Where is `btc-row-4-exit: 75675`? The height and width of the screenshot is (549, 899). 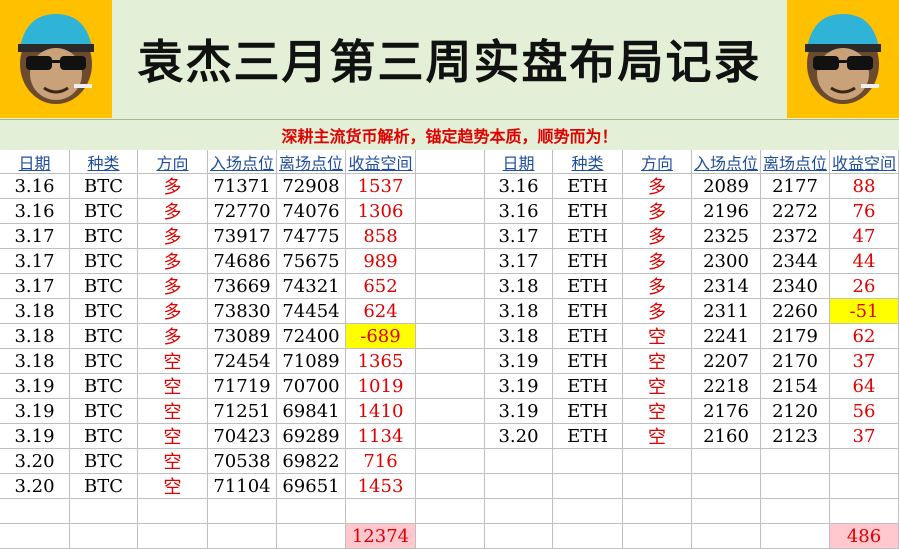 btc-row-4-exit: 75675 is located at coordinates (311, 261).